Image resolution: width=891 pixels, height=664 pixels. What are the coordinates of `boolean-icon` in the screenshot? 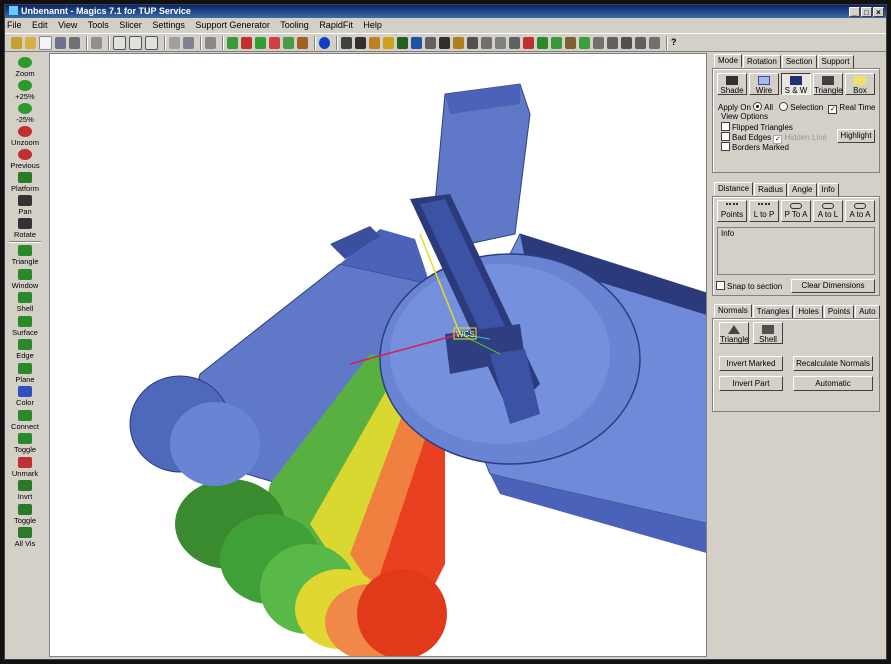 It's located at (472, 42).